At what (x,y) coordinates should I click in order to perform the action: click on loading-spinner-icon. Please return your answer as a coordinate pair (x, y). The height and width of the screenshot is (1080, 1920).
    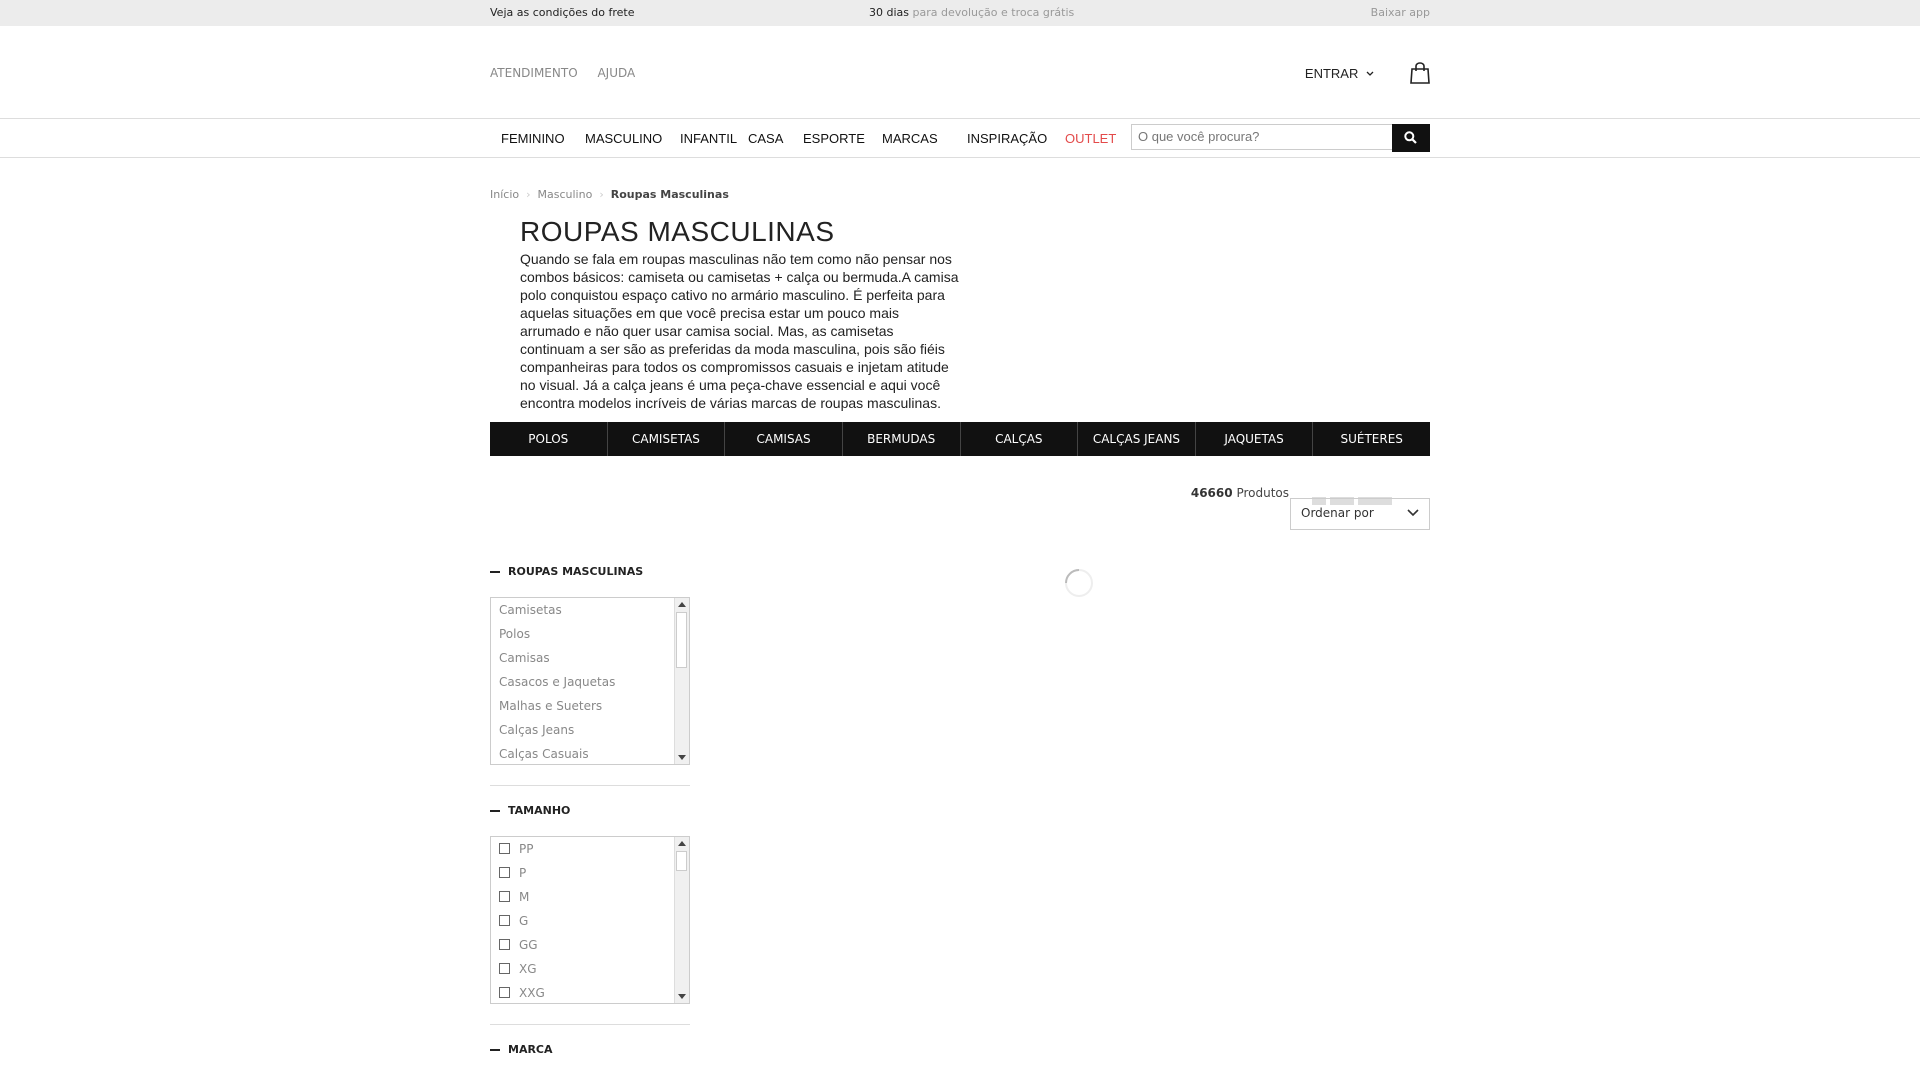
    Looking at the image, I should click on (1079, 583).